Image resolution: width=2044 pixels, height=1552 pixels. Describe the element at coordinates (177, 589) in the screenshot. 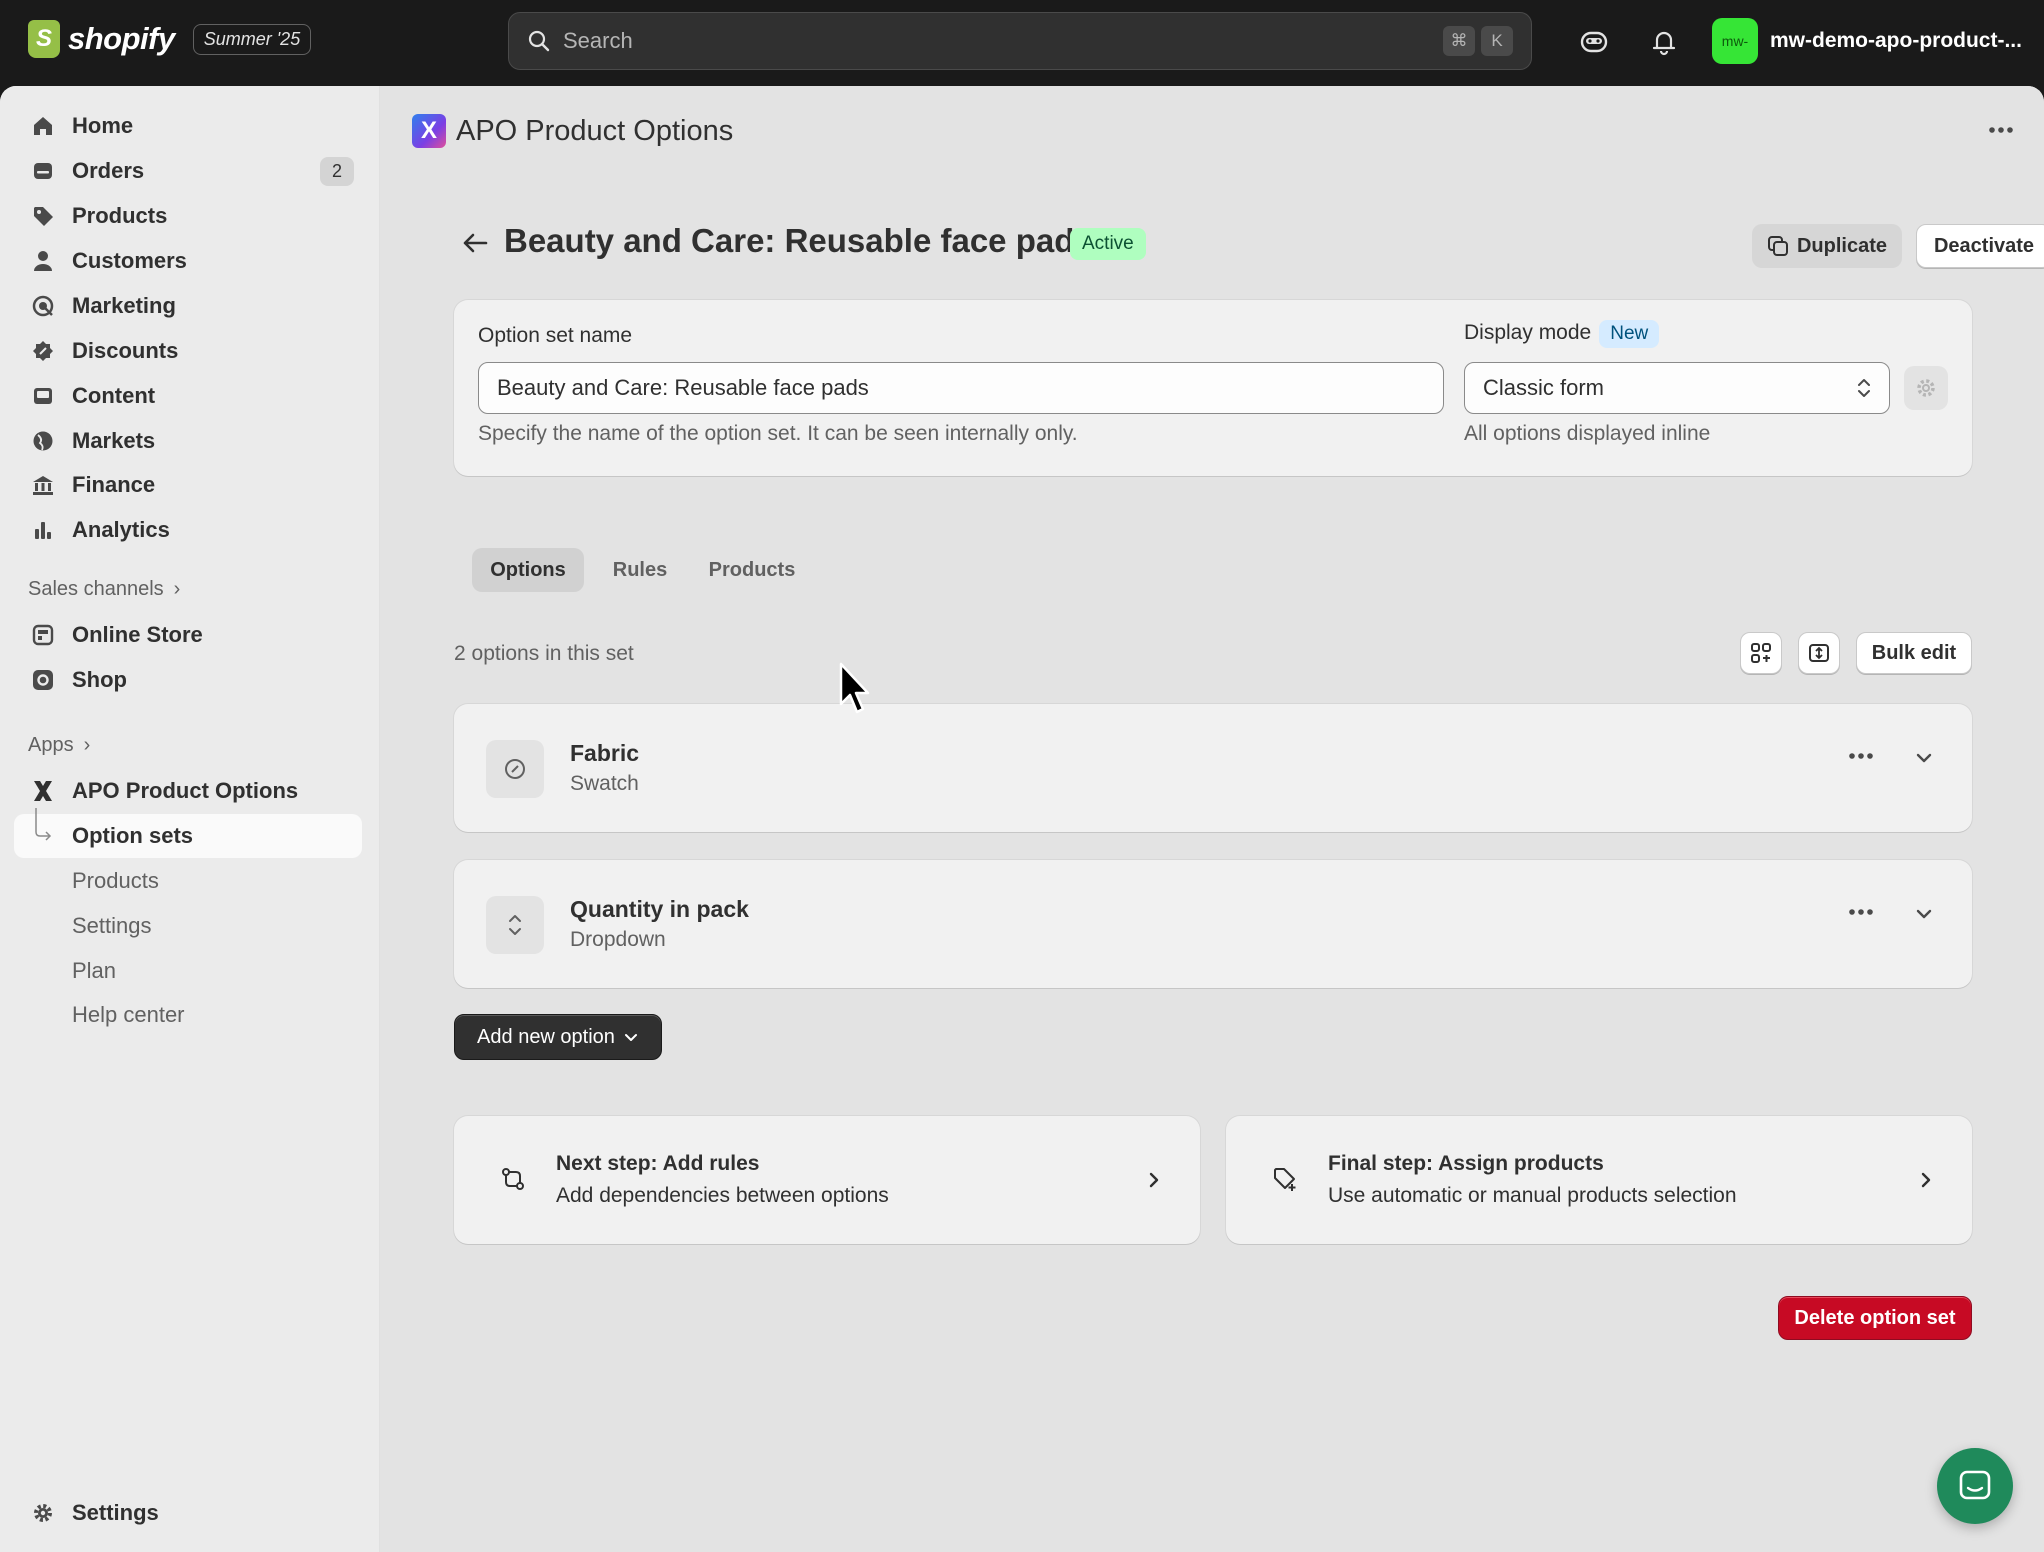

I see `chevron-right-icon: ›` at that location.